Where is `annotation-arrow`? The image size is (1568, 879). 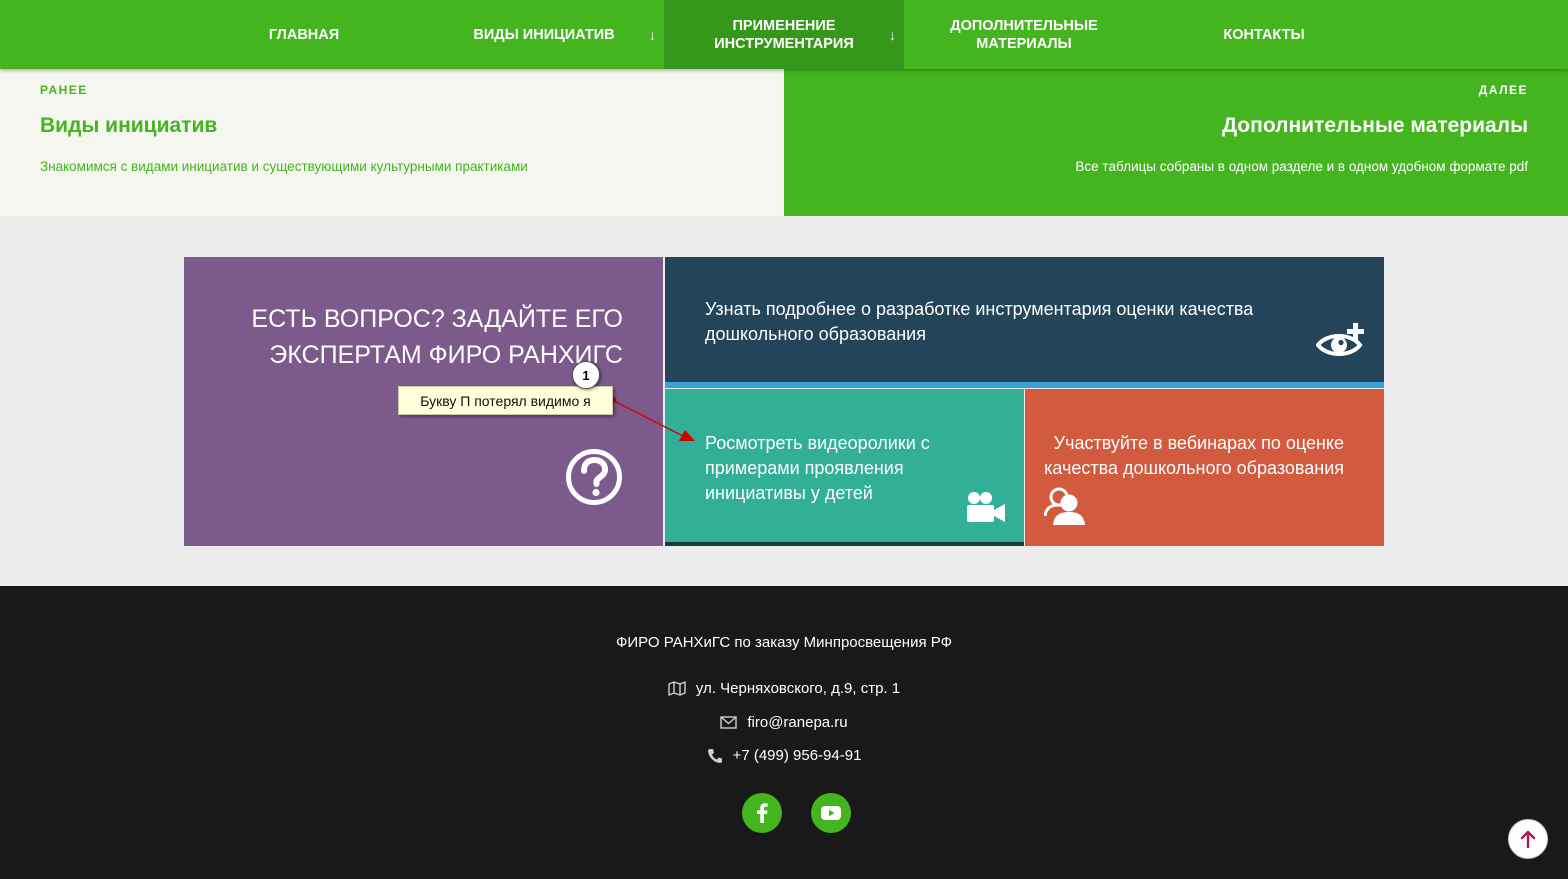
annotation-arrow is located at coordinates (651, 418).